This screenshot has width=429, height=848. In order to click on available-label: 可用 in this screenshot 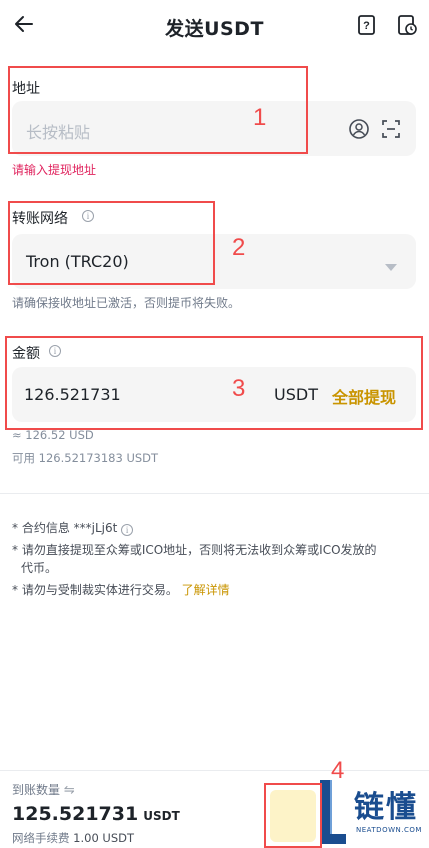, I will do `click(23, 458)`.